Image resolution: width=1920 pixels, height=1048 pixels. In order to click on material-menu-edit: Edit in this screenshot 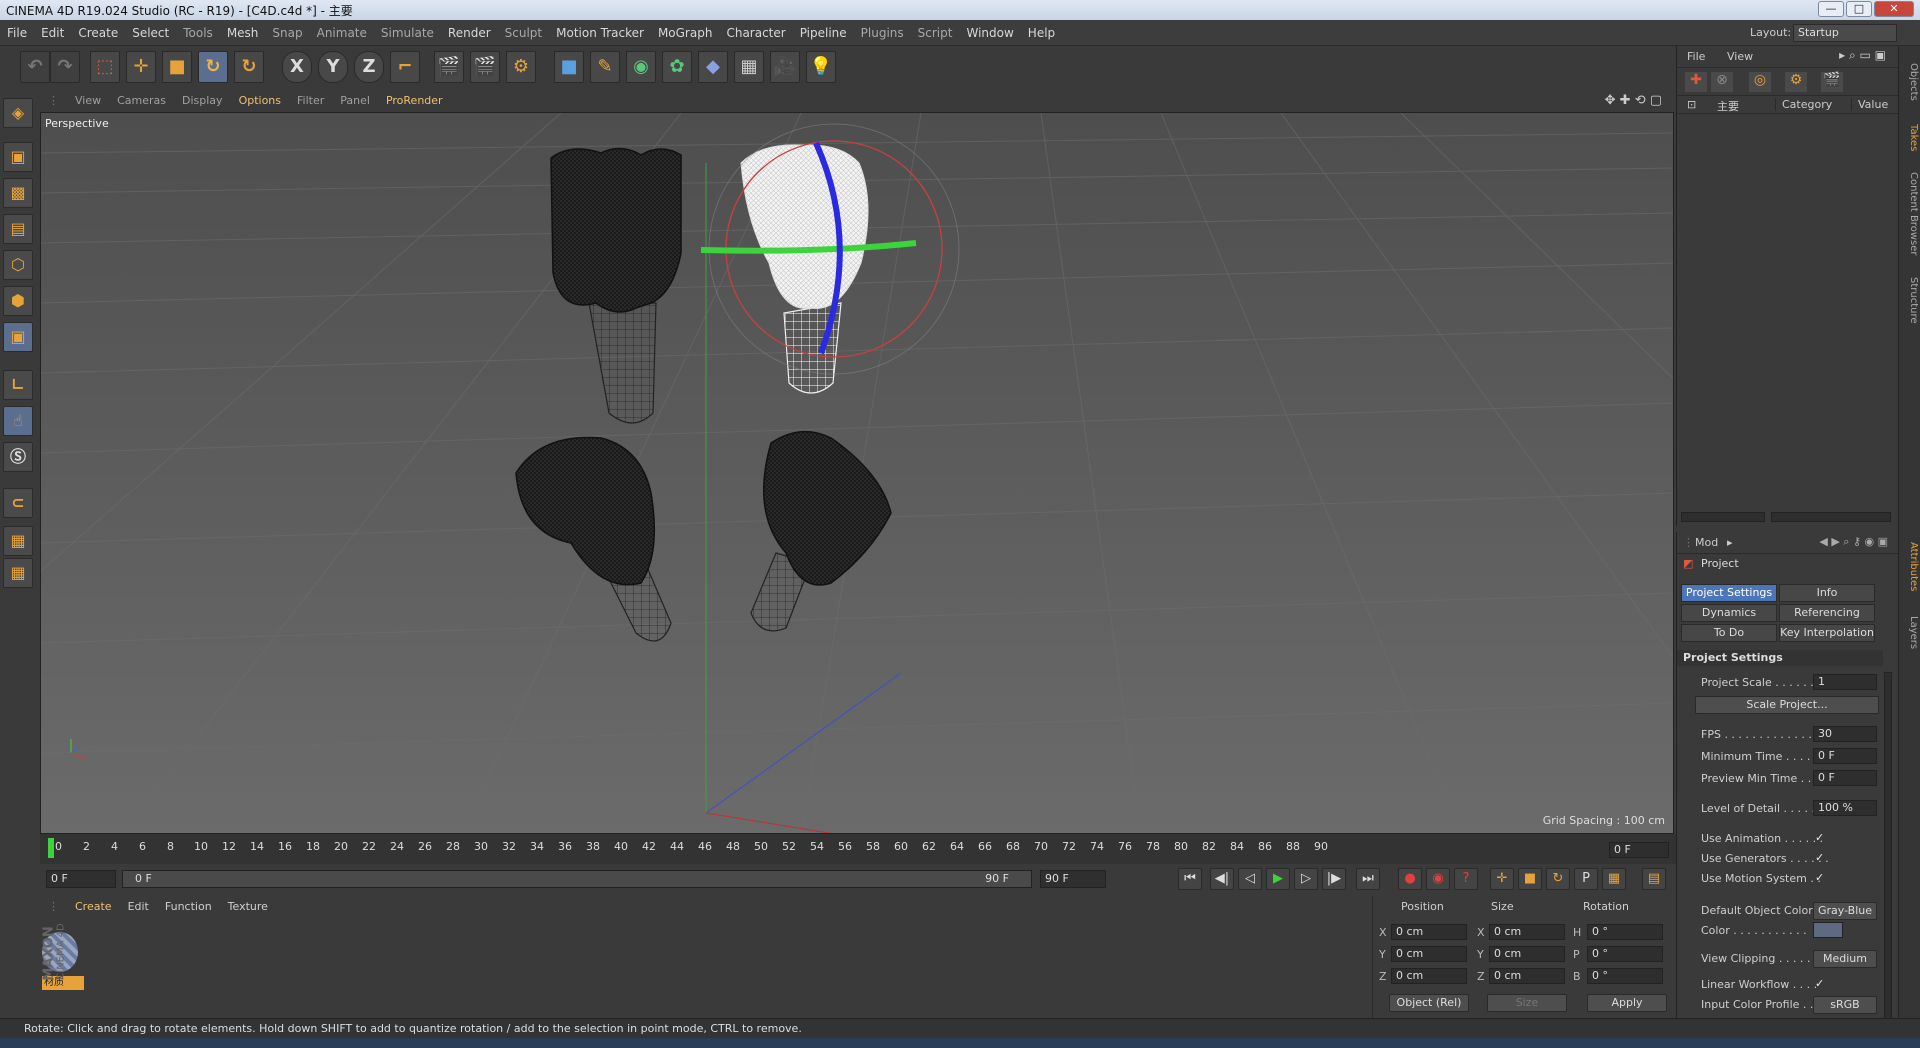, I will do `click(138, 907)`.